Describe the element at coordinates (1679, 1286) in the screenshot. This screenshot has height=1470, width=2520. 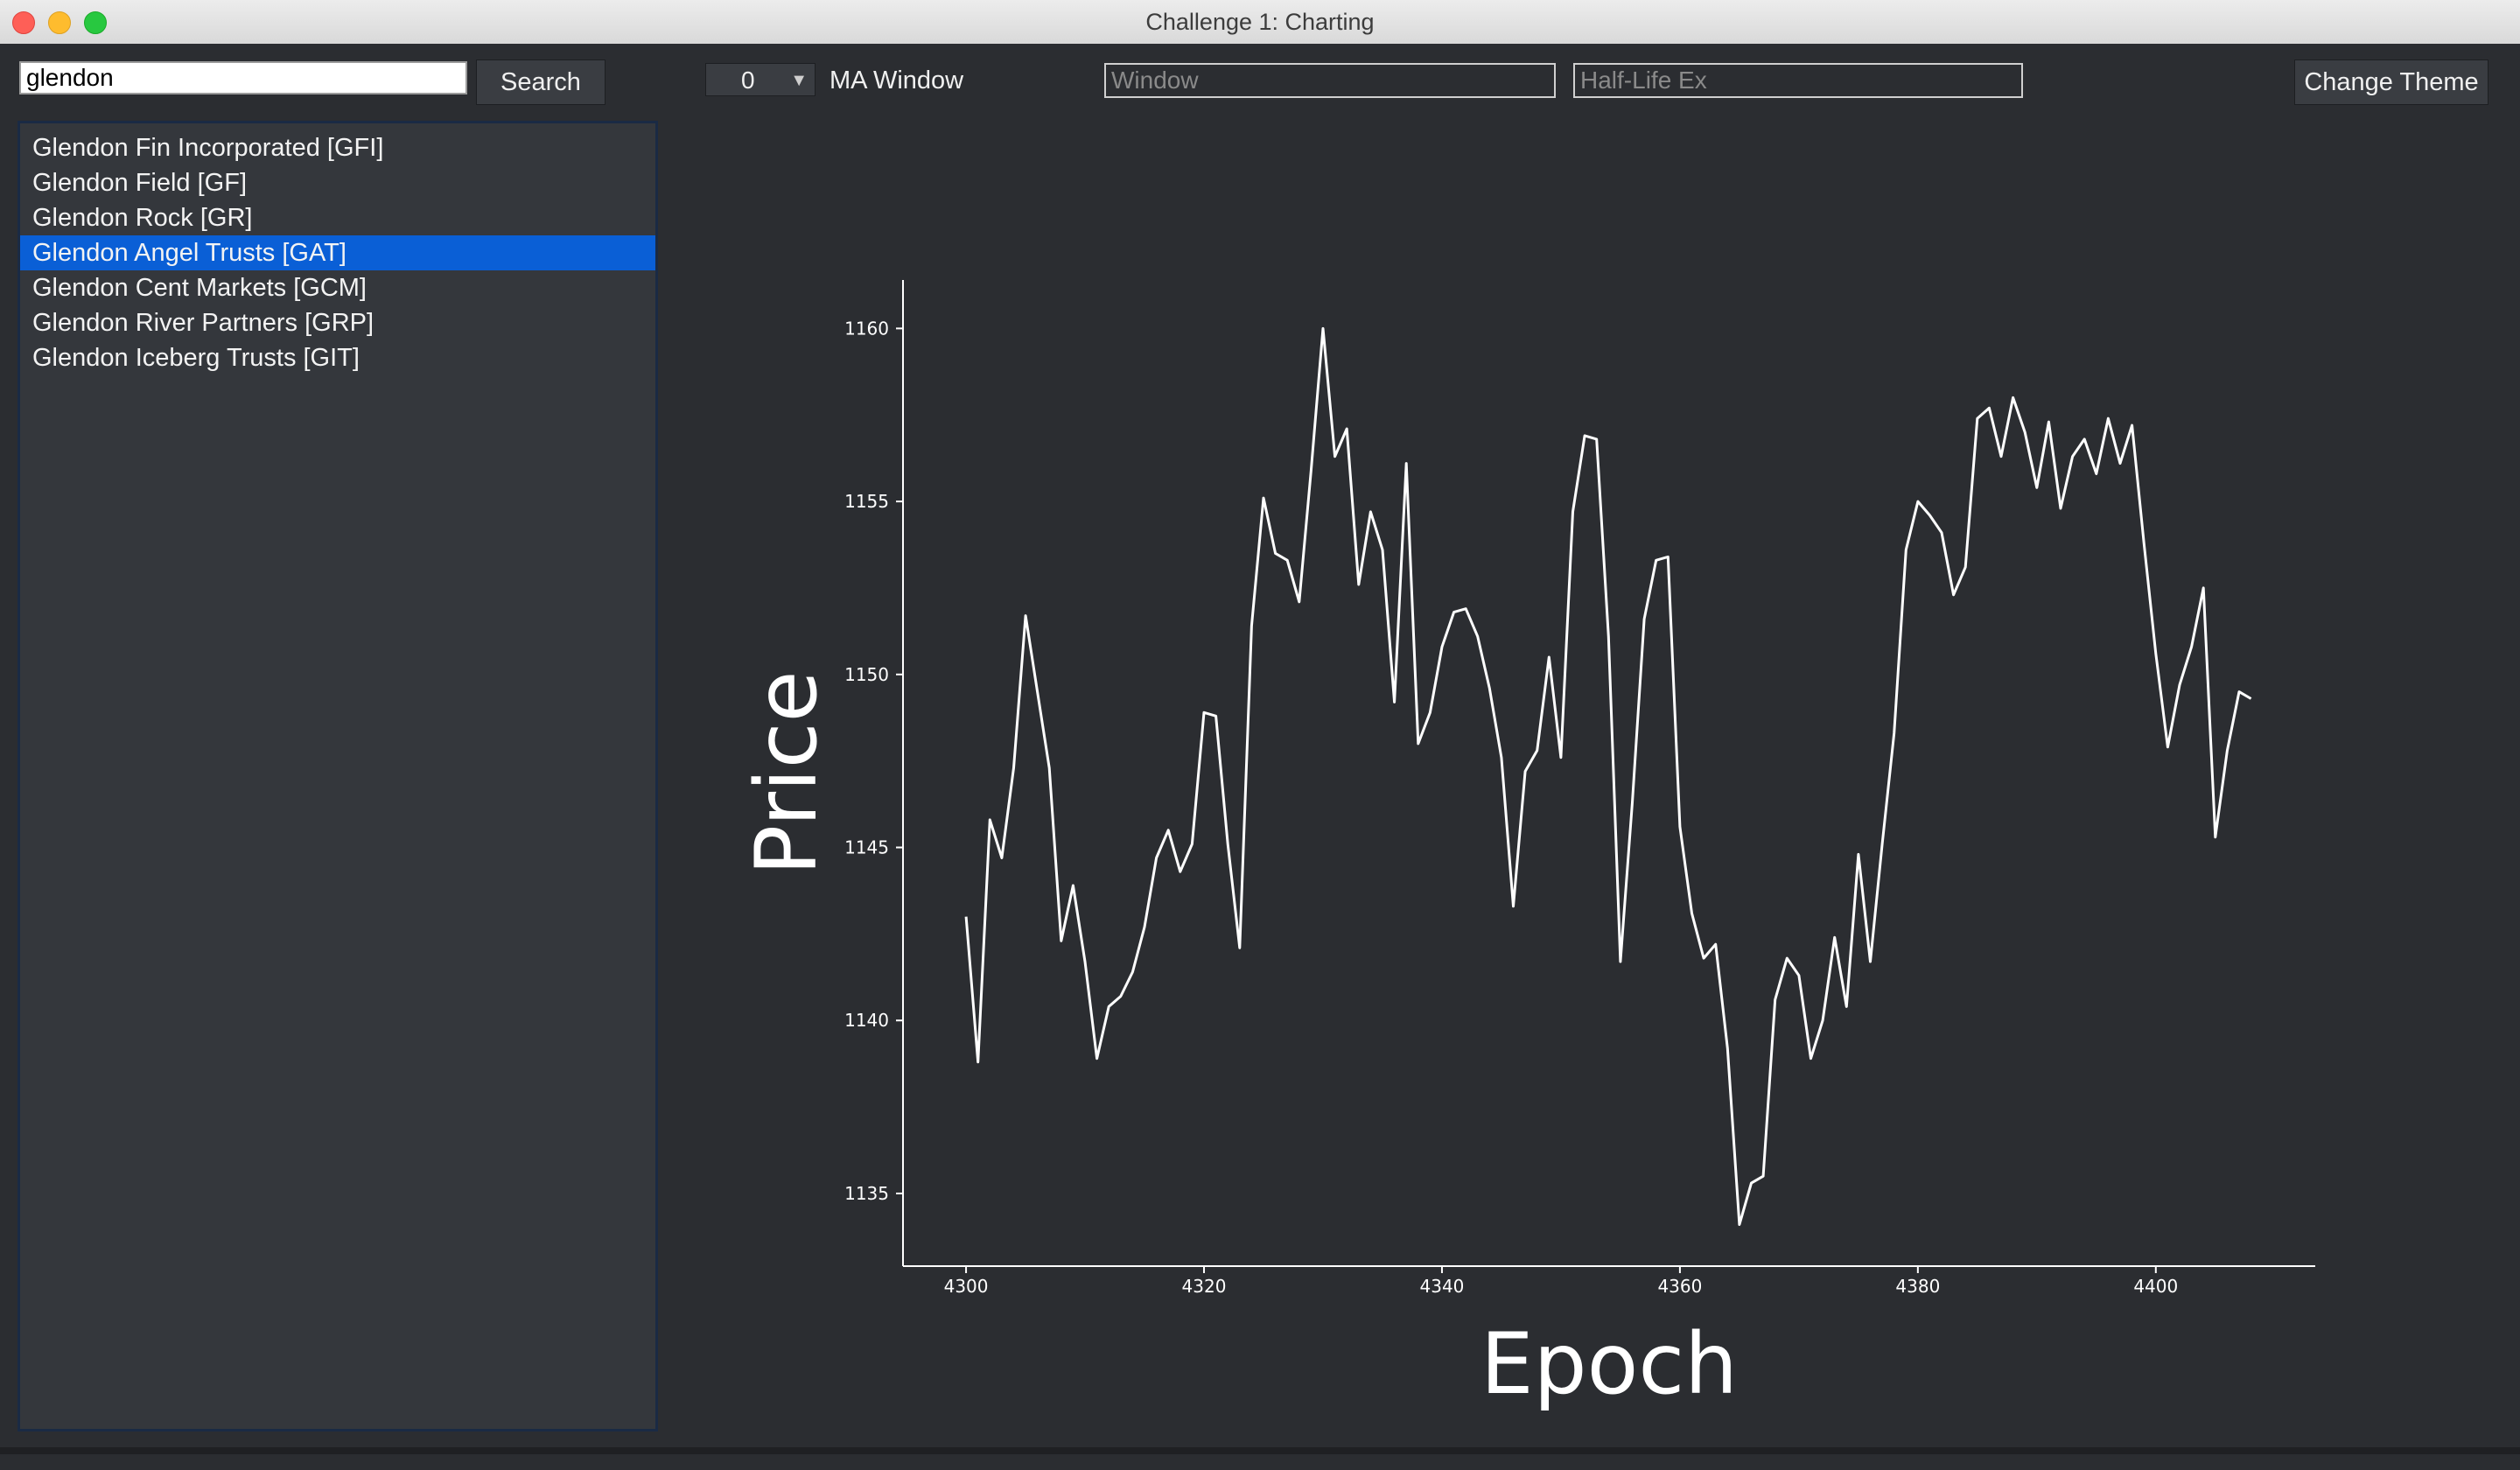
I see `x-tick-label: 4360` at that location.